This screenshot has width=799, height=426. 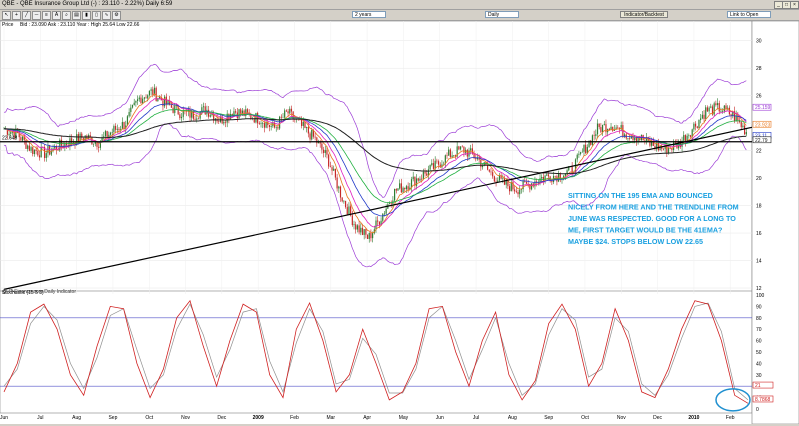 I want to click on x-tick-label: Feb, so click(x=294, y=418).